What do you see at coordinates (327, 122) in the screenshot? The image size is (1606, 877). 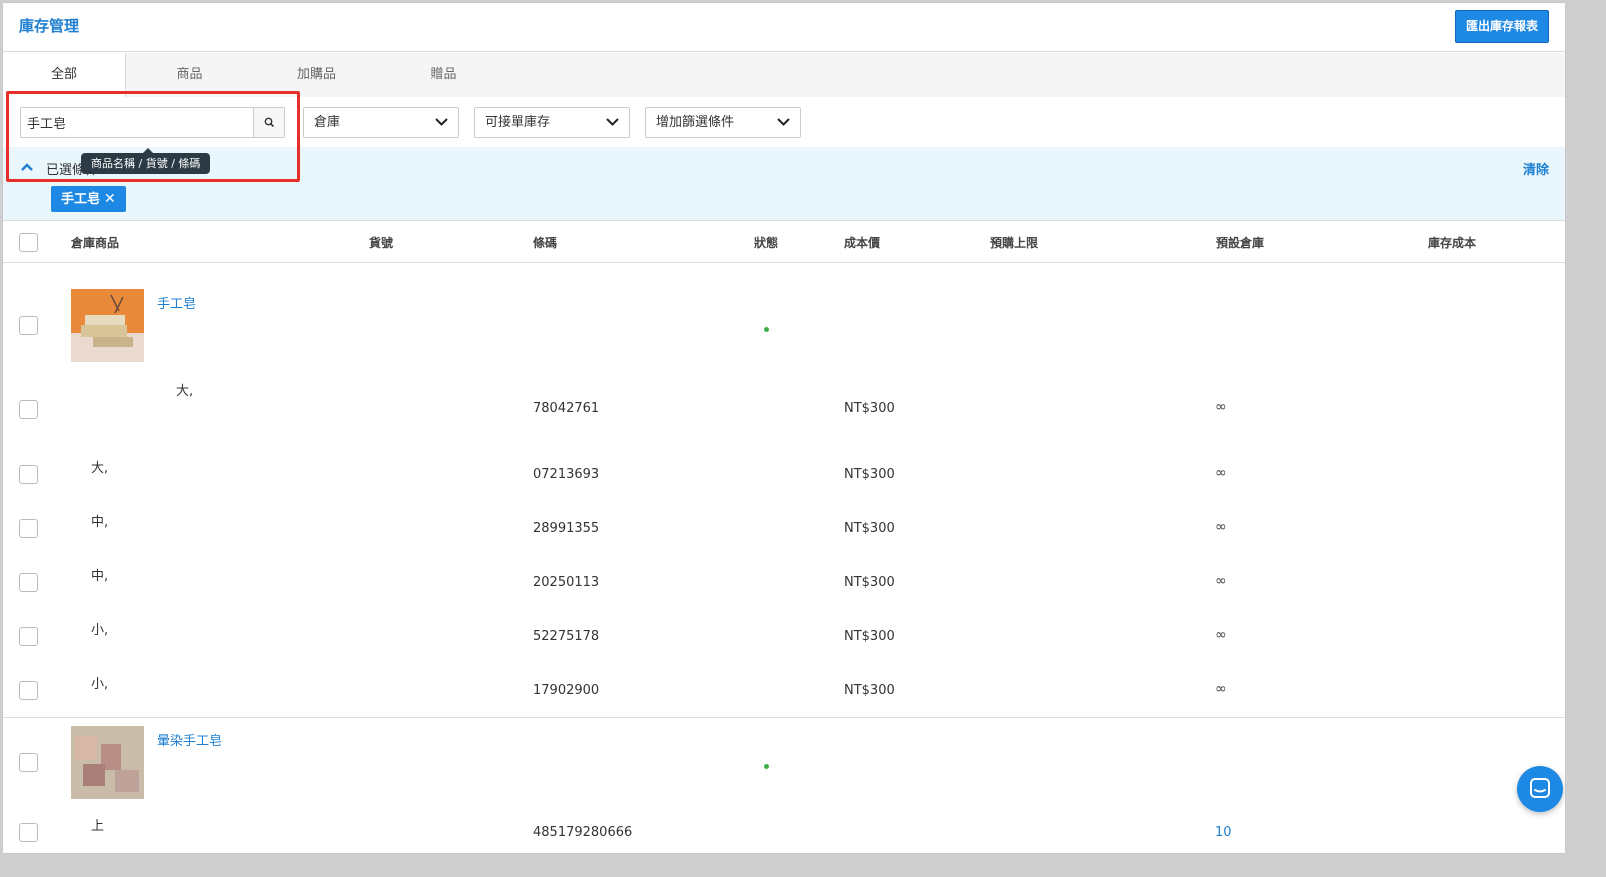 I see `warehouse-dropdown-label: 倉庫` at bounding box center [327, 122].